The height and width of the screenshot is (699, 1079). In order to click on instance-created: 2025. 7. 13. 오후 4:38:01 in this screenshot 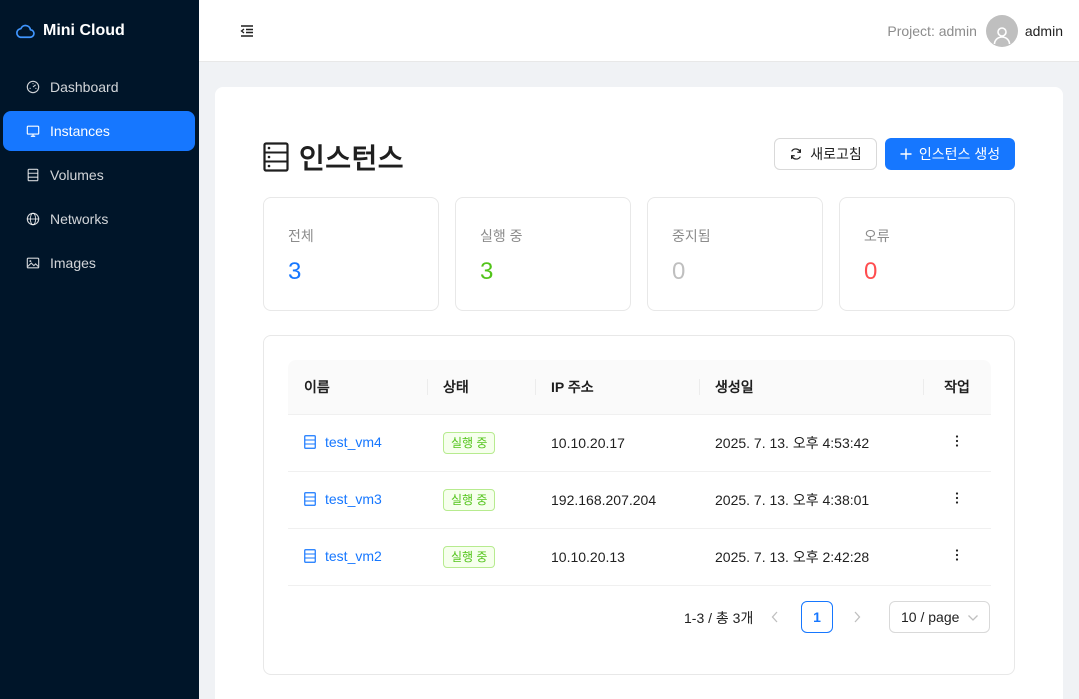, I will do `click(811, 500)`.